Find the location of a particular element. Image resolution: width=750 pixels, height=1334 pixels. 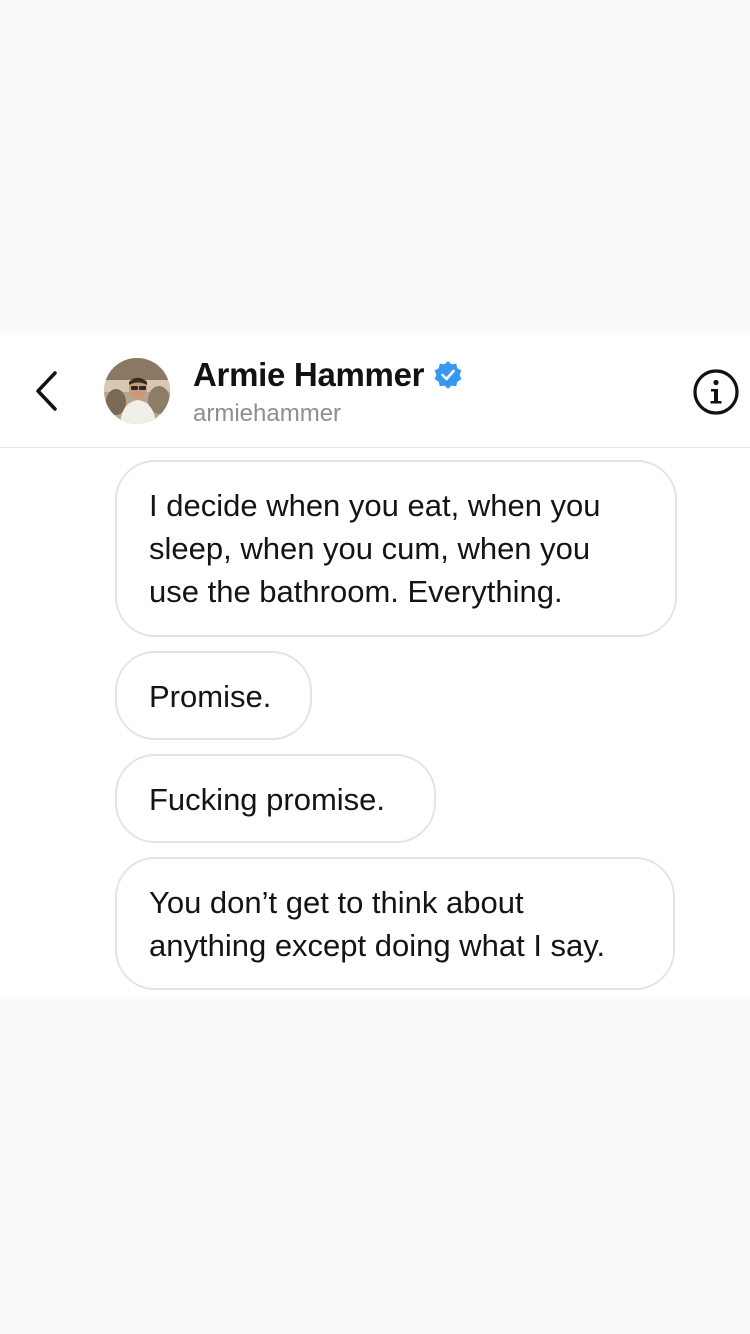

verified-badge-icon is located at coordinates (448, 375).